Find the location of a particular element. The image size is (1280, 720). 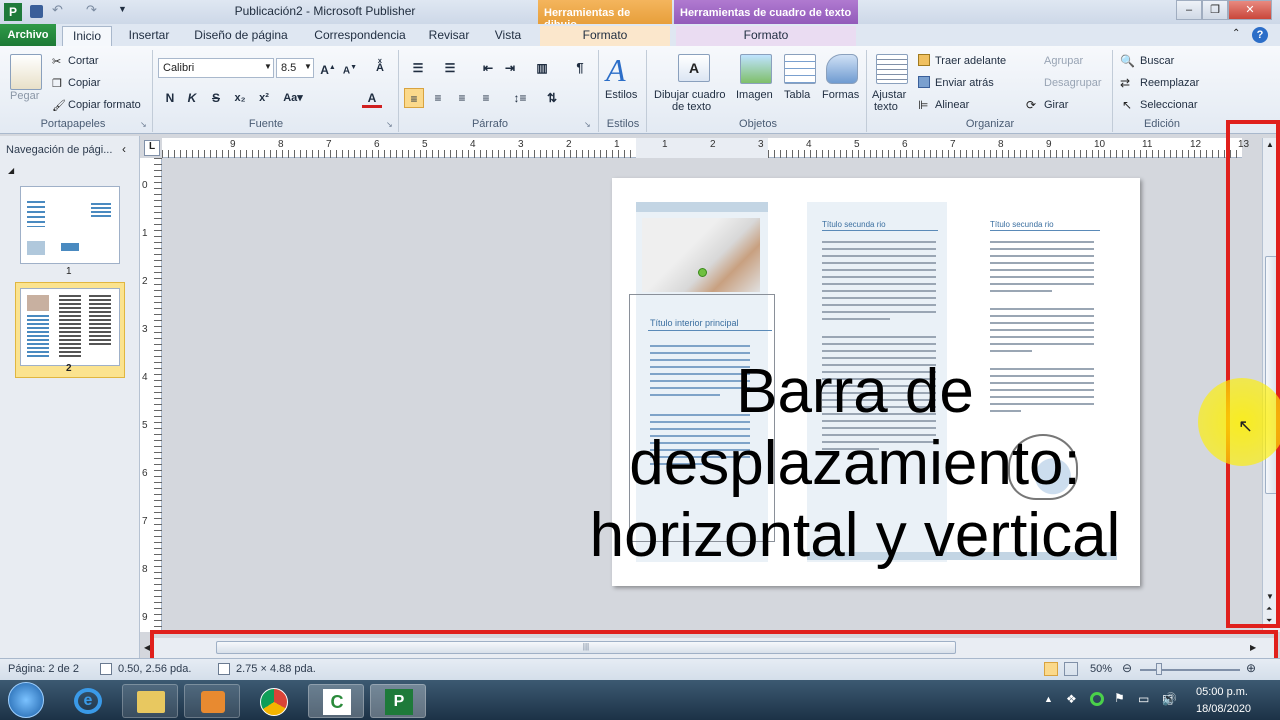

change-case-icon: Aa▾ is located at coordinates (293, 98).